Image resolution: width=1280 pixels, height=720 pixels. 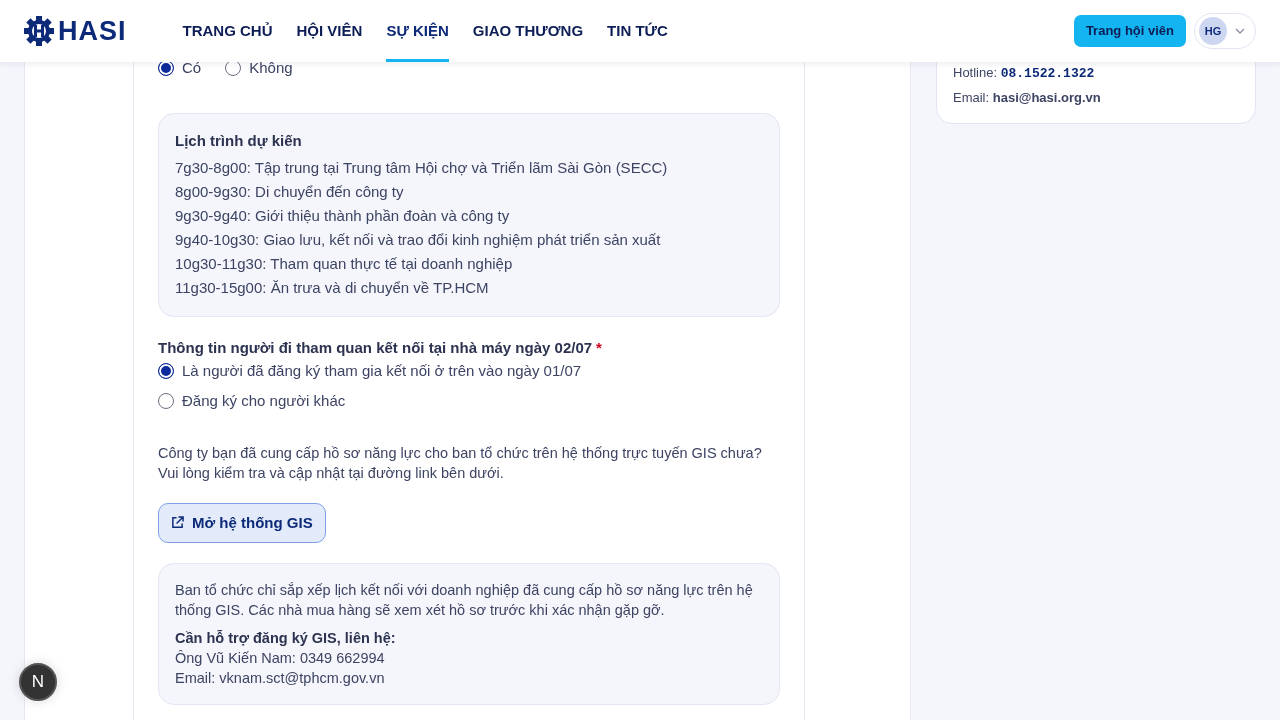 I want to click on nav-link: HỘI VIÊN, so click(x=329, y=31).